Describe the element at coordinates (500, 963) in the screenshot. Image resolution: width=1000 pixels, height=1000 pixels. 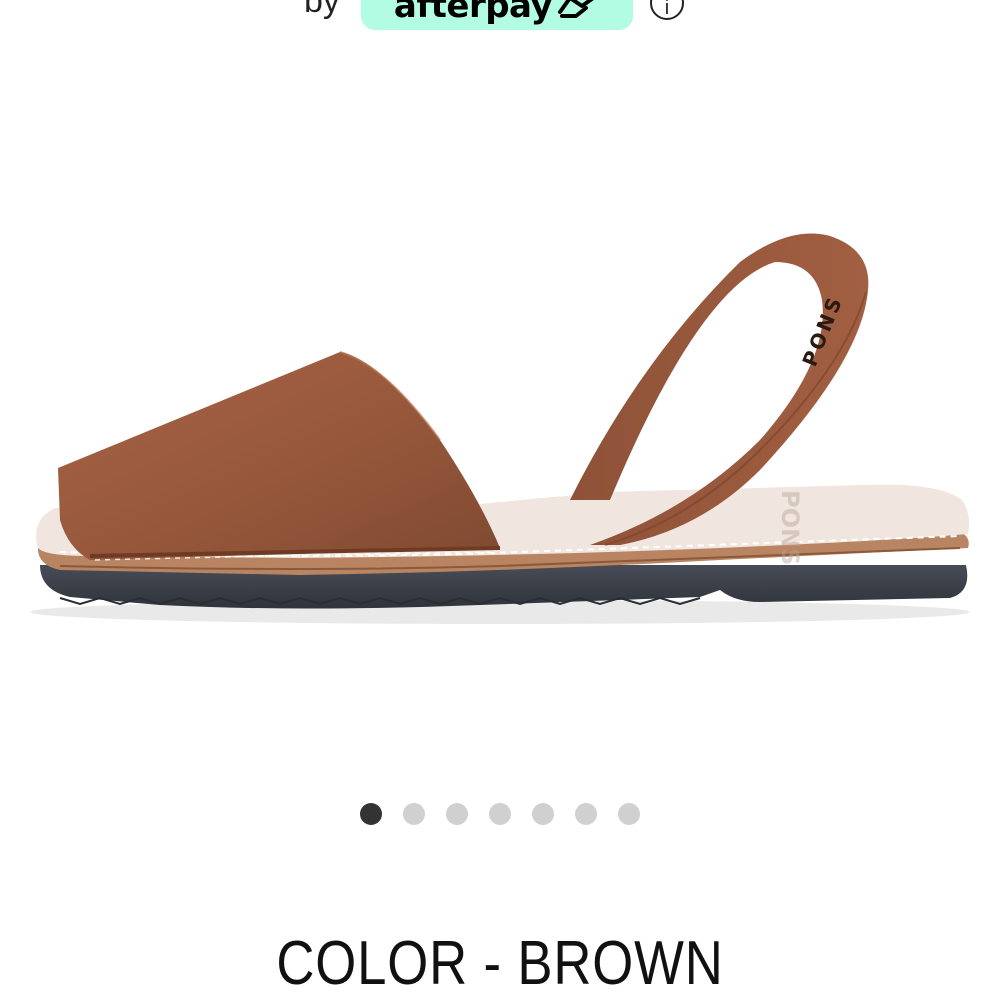
I see `color-selector-label: COLOR - BROWN` at that location.